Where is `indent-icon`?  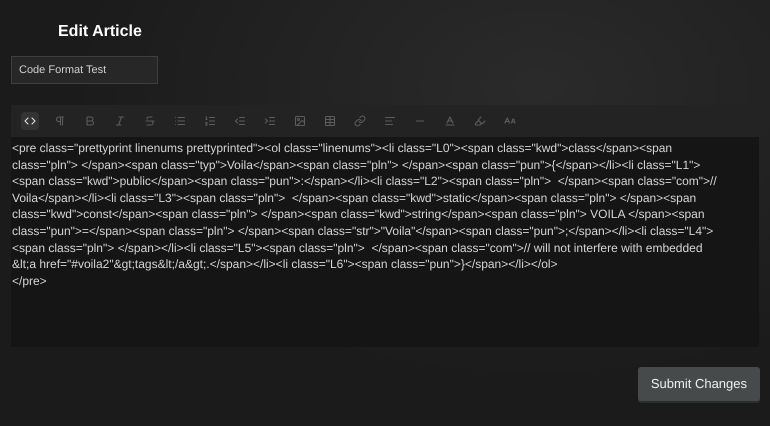 indent-icon is located at coordinates (270, 121).